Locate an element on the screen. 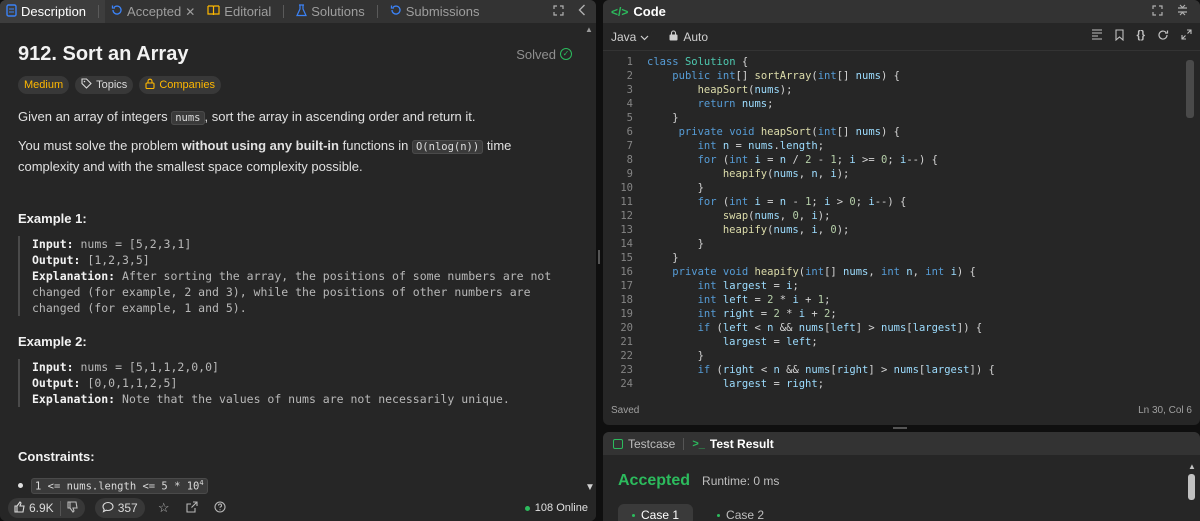 This screenshot has height=521, width=1200. code-line: 15 } is located at coordinates (901, 258).